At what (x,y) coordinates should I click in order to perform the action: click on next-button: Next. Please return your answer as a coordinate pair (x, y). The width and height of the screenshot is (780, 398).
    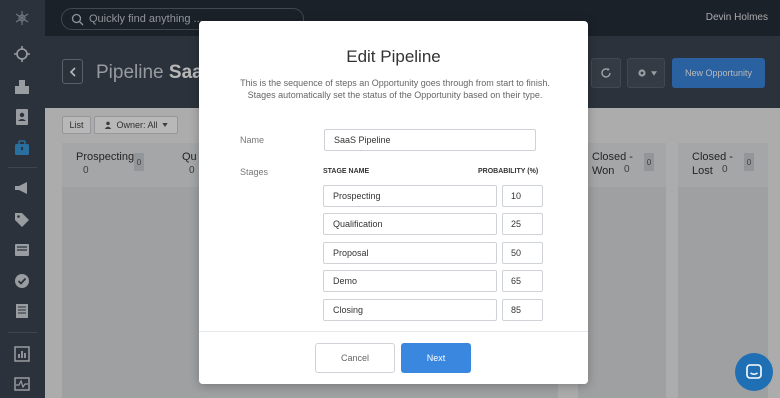
    Looking at the image, I should click on (436, 358).